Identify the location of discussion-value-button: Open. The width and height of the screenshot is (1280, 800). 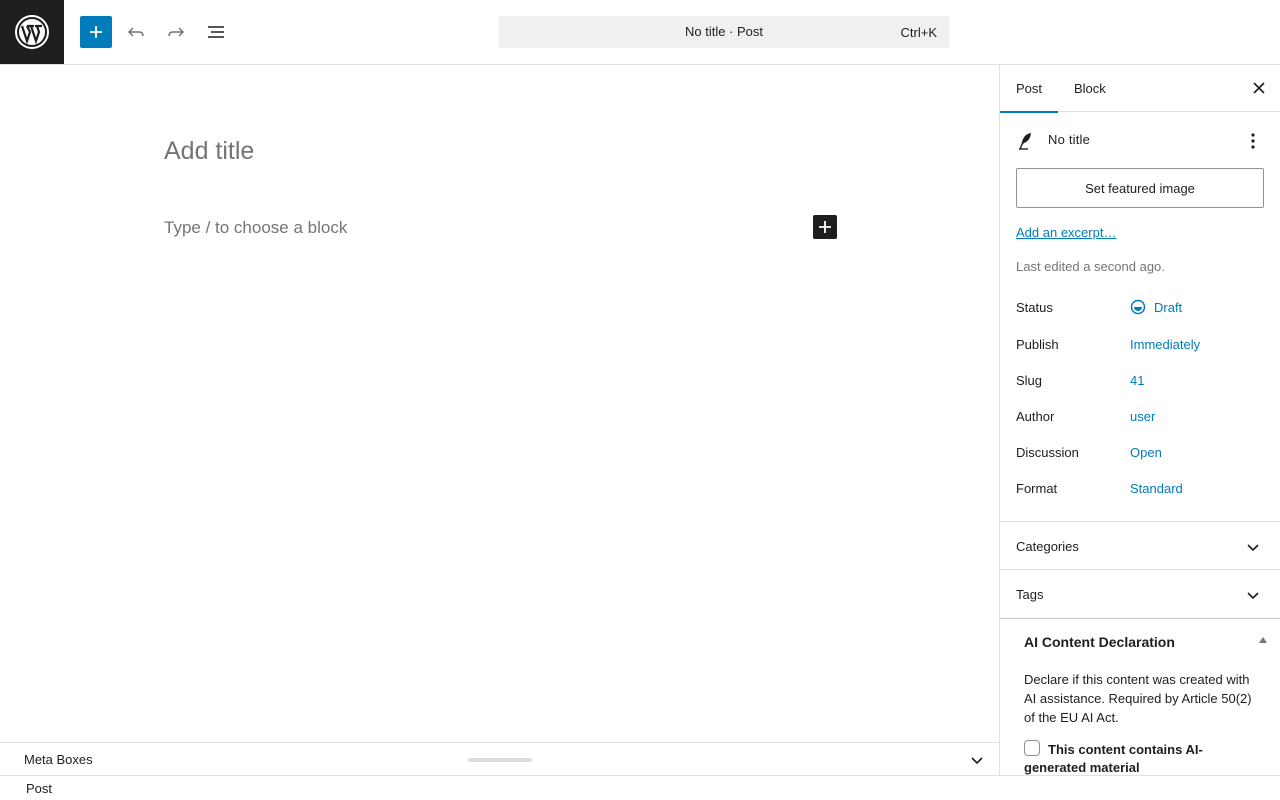
(1146, 452).